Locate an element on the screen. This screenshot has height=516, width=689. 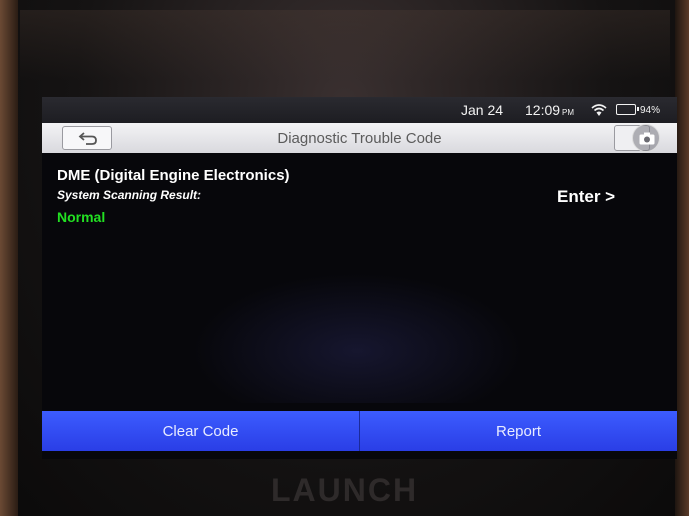
title-bar: Diagnostic Trouble Code is located at coordinates (359, 138).